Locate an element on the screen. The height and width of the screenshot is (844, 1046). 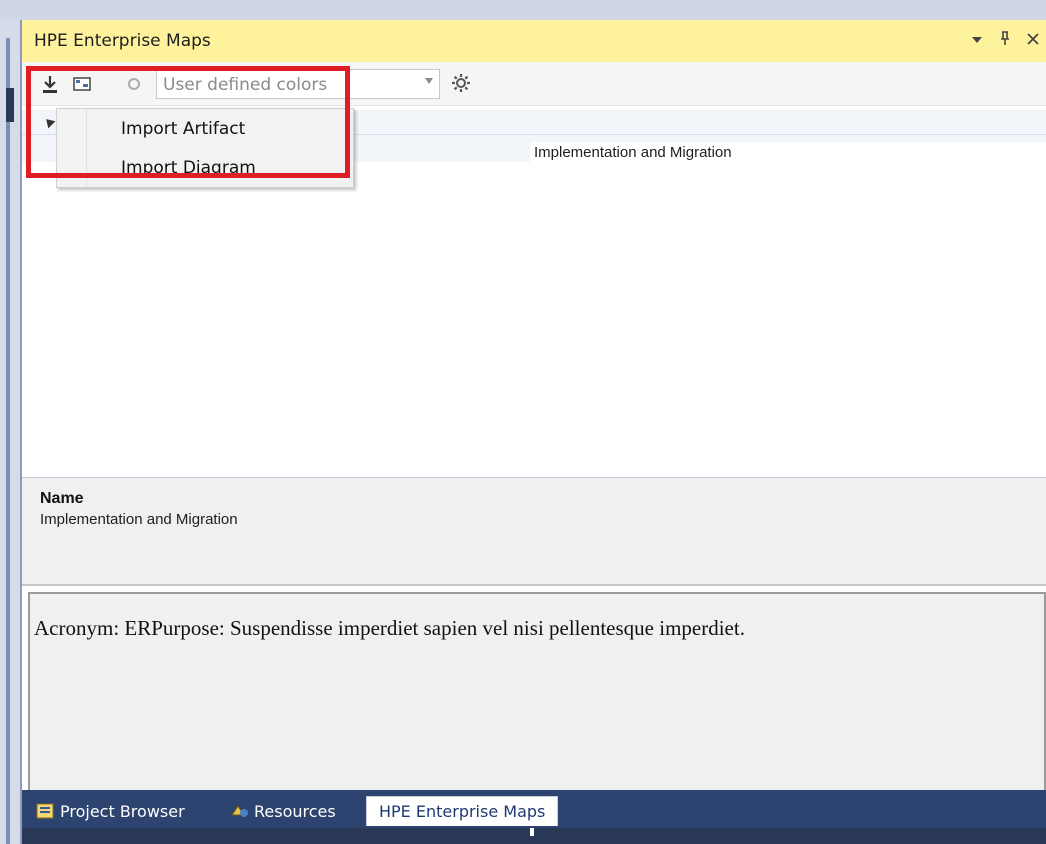
chevron-down-icon is located at coordinates (429, 81).